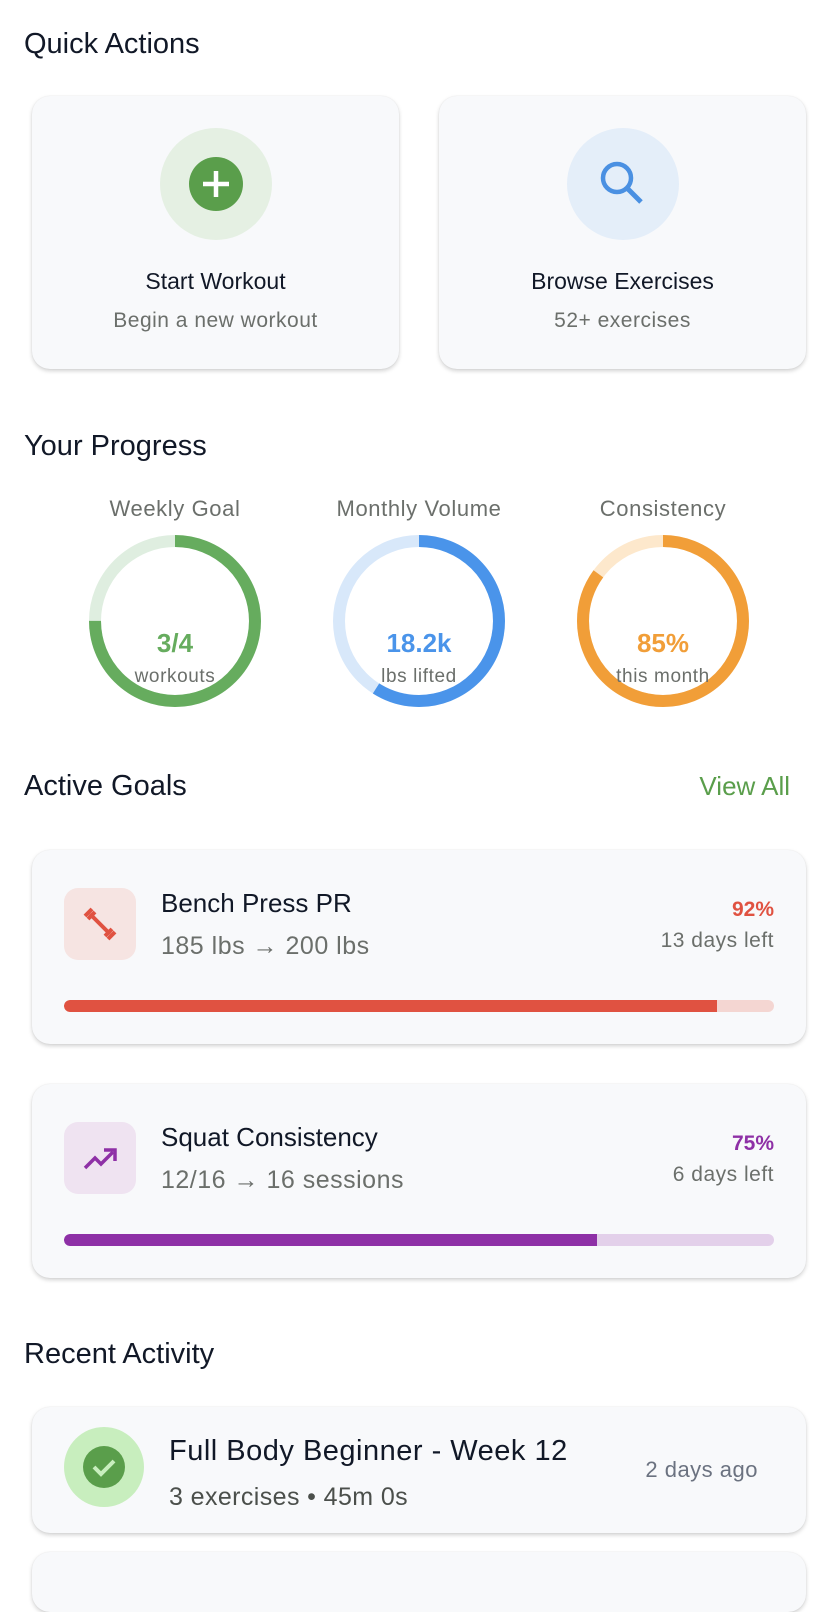  Describe the element at coordinates (119, 1354) in the screenshot. I see `recent-activity-heading: Recent Activity` at that location.